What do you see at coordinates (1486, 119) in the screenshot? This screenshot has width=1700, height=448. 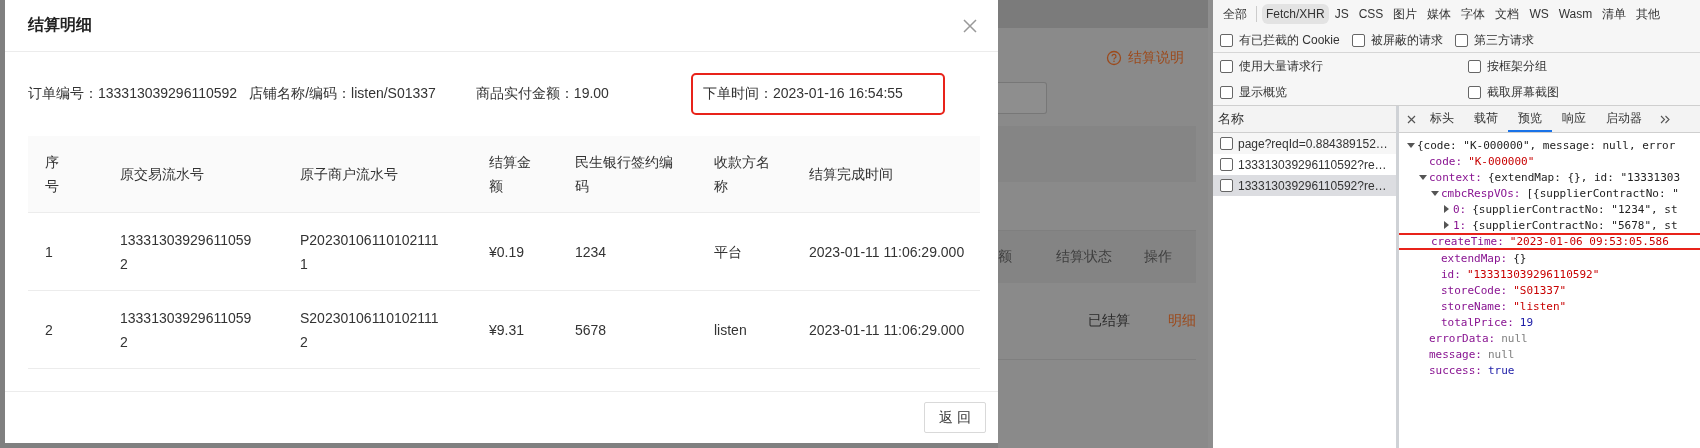 I see `panel-tab: 载荷` at bounding box center [1486, 119].